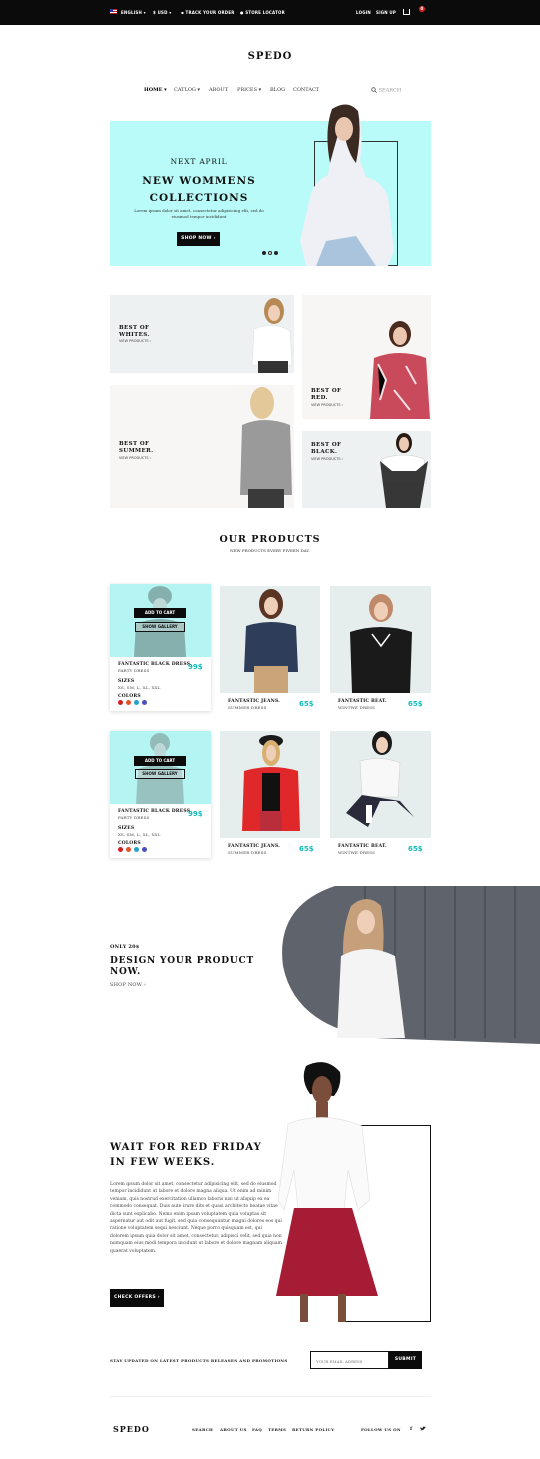  Describe the element at coordinates (386, 12) in the screenshot. I see `signup-link: SIGN UP` at that location.